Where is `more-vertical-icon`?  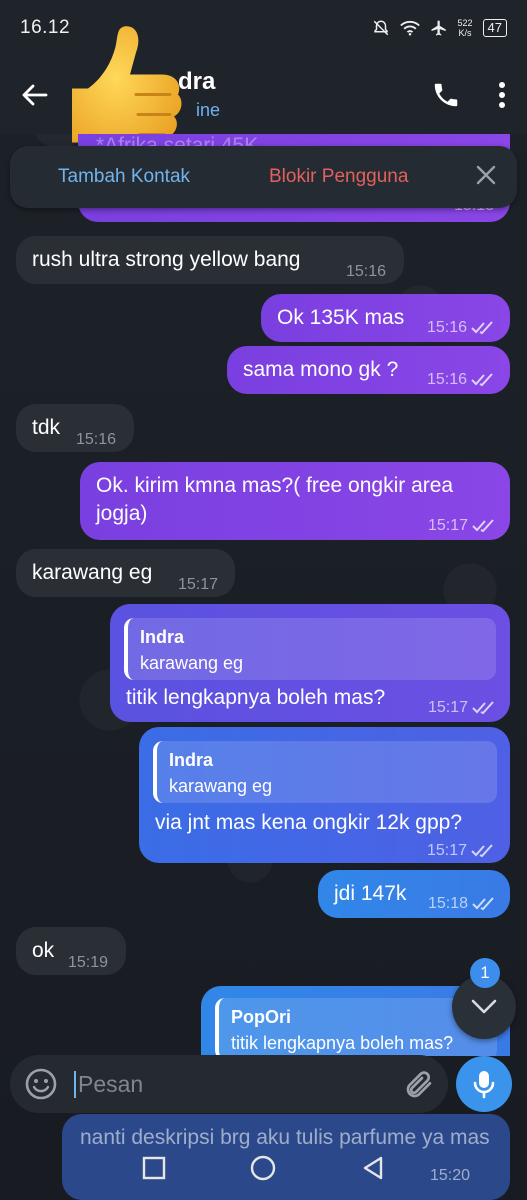
more-vertical-icon is located at coordinates (502, 95).